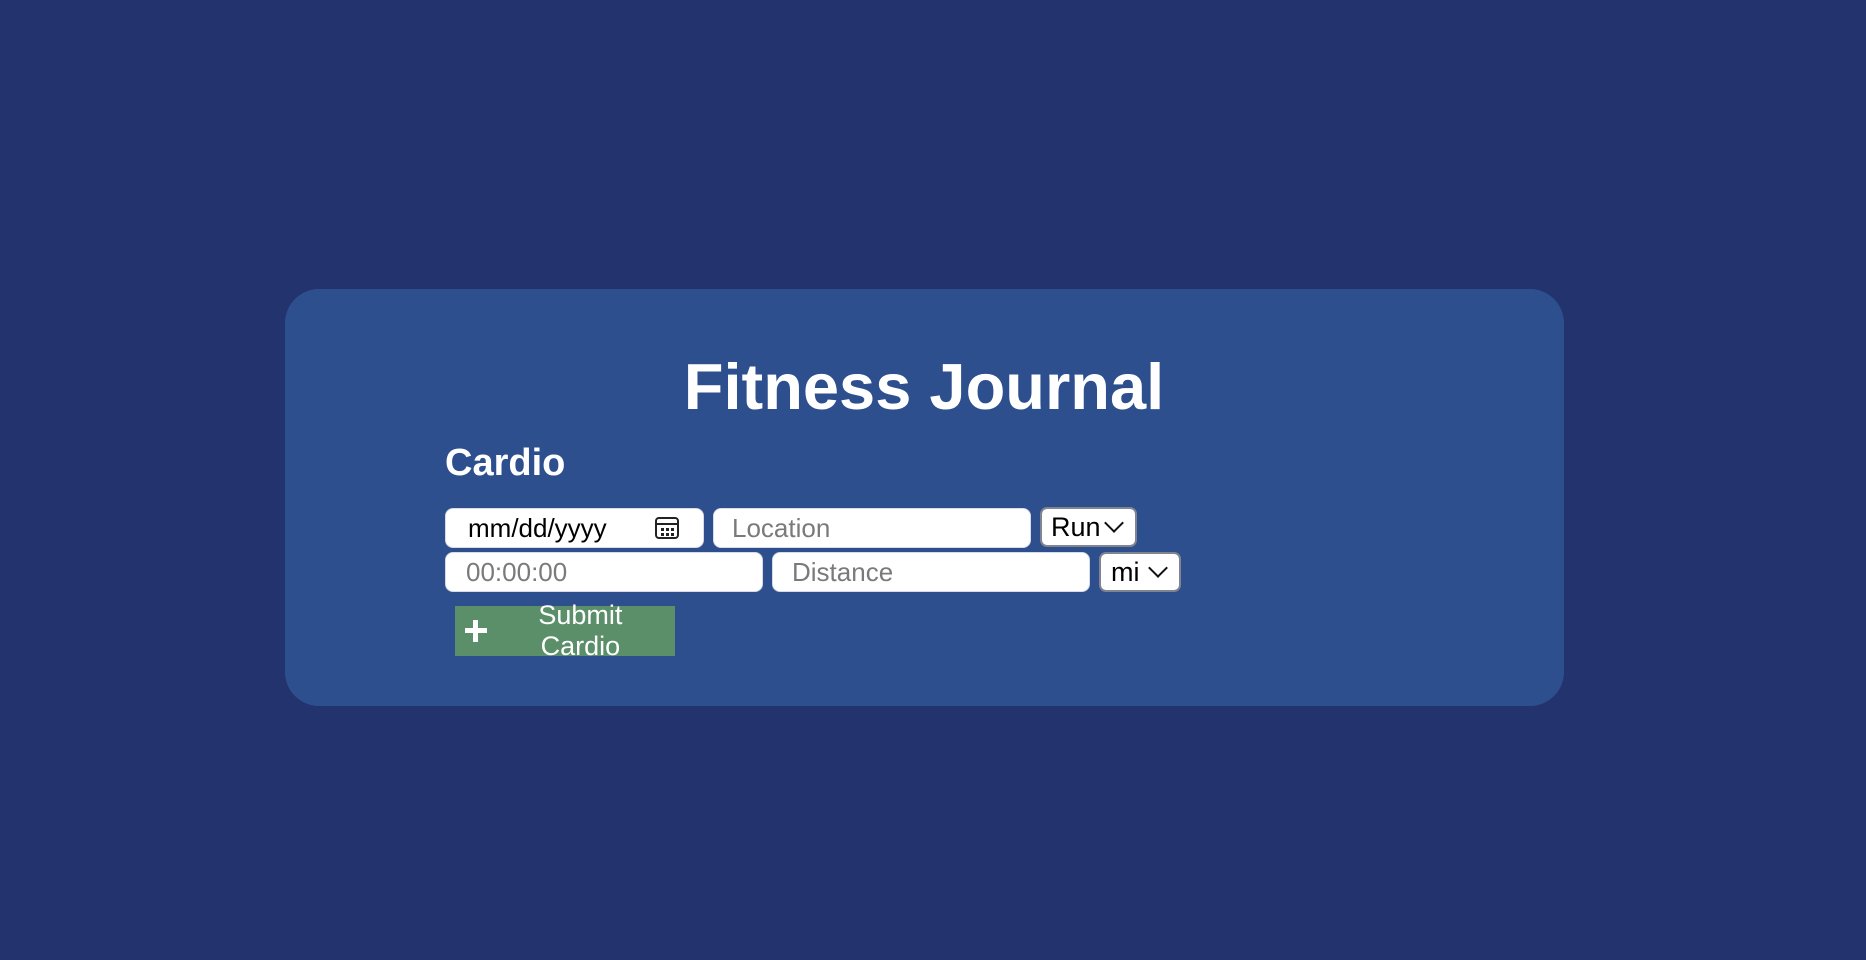  What do you see at coordinates (604, 572) in the screenshot?
I see `duration-input` at bounding box center [604, 572].